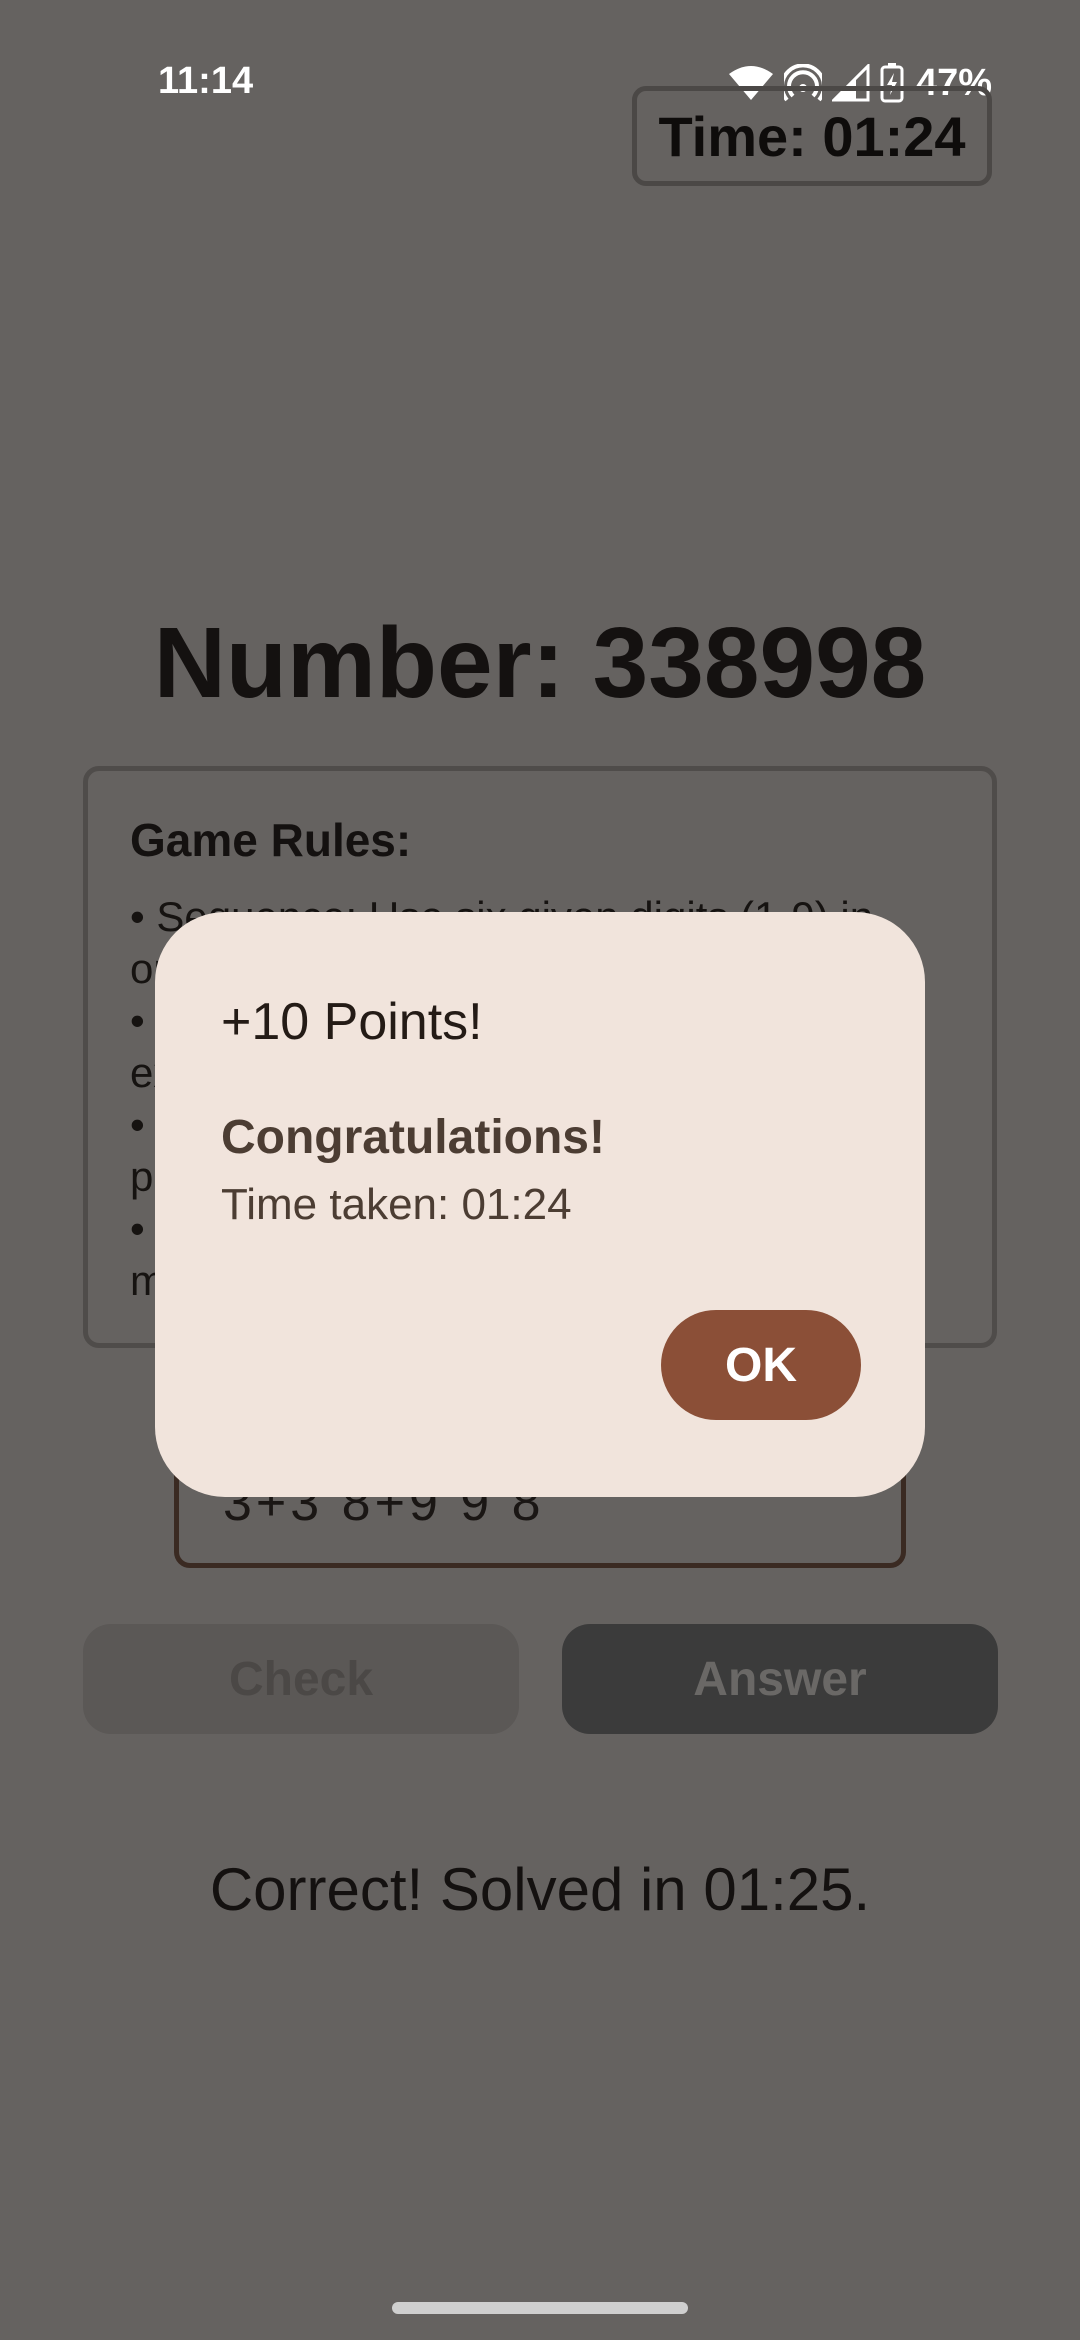  Describe the element at coordinates (396, 1204) in the screenshot. I see `dialog-body: Time taken: 01:24` at that location.